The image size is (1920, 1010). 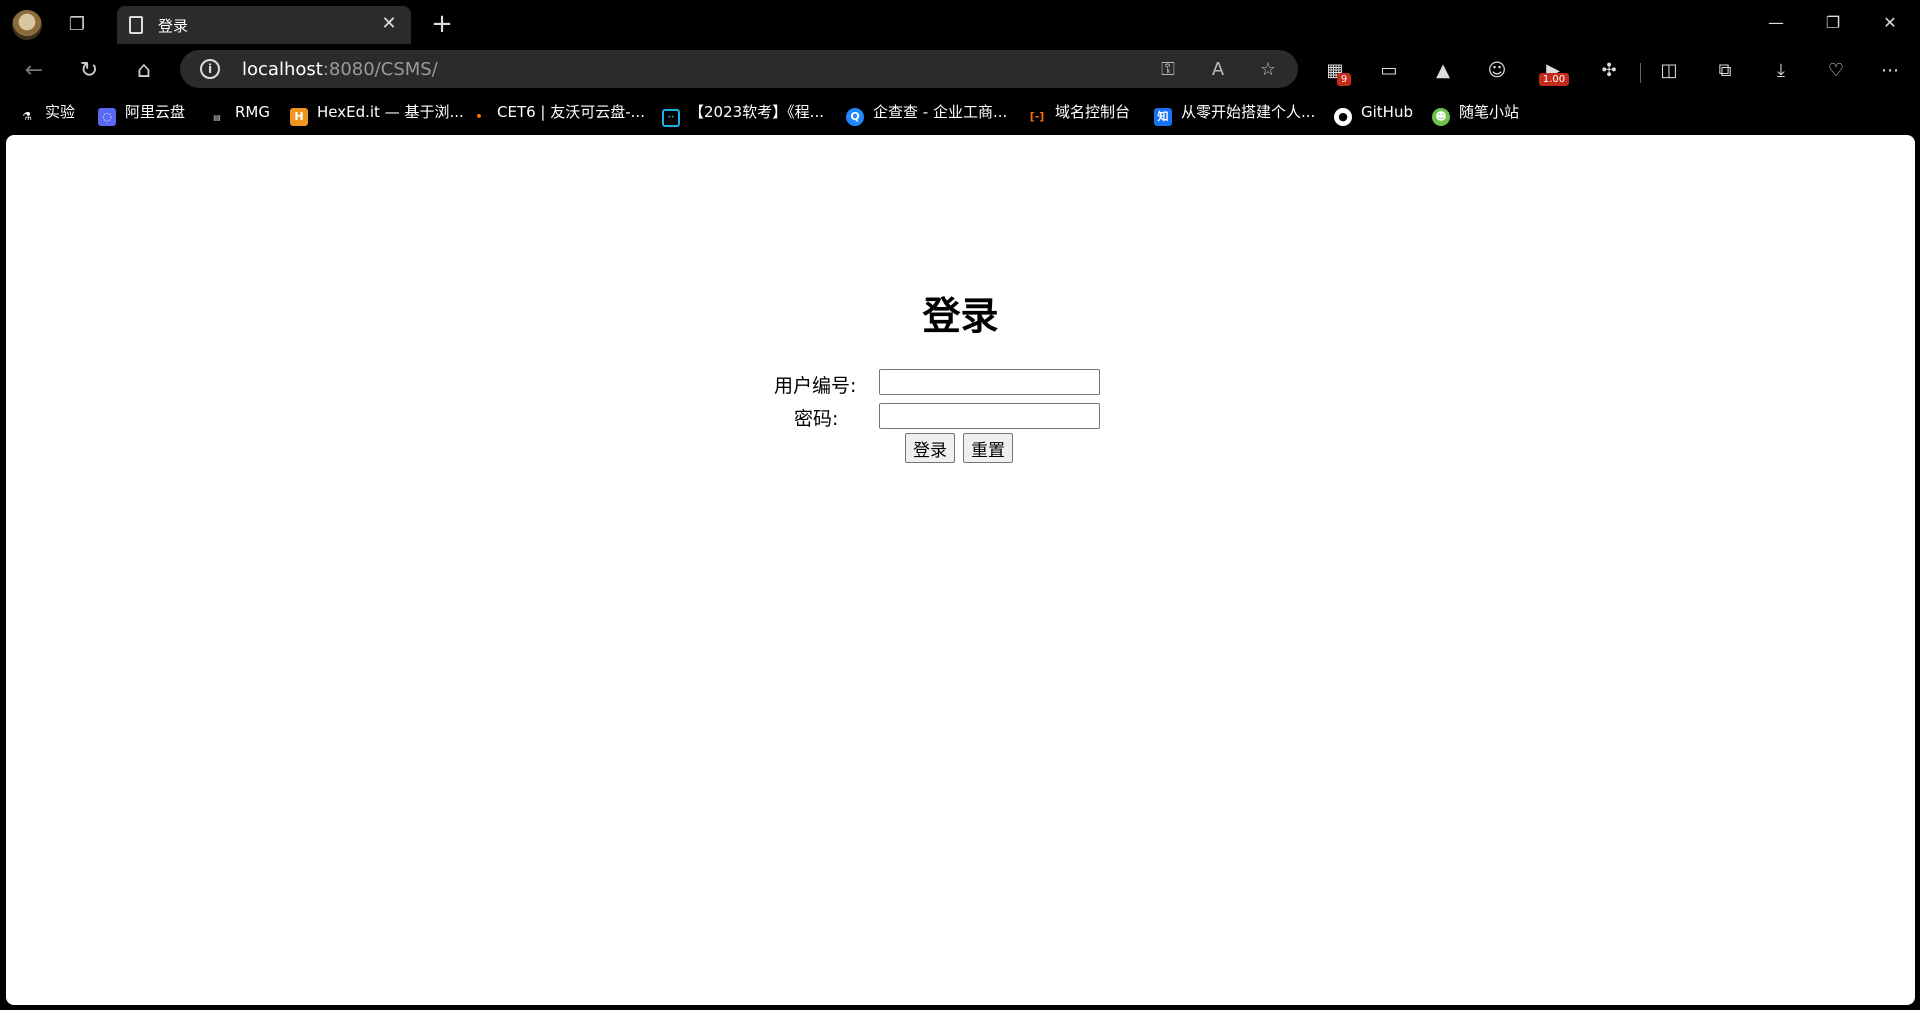 What do you see at coordinates (1037, 116) in the screenshot?
I see `aliyun-console-icon: [-]` at bounding box center [1037, 116].